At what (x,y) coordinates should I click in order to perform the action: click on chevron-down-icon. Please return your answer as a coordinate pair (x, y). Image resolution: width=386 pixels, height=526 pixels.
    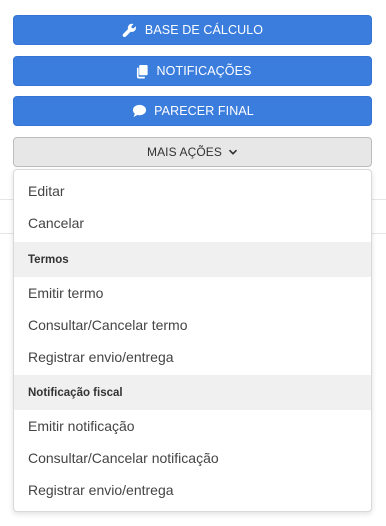
    Looking at the image, I should click on (233, 152).